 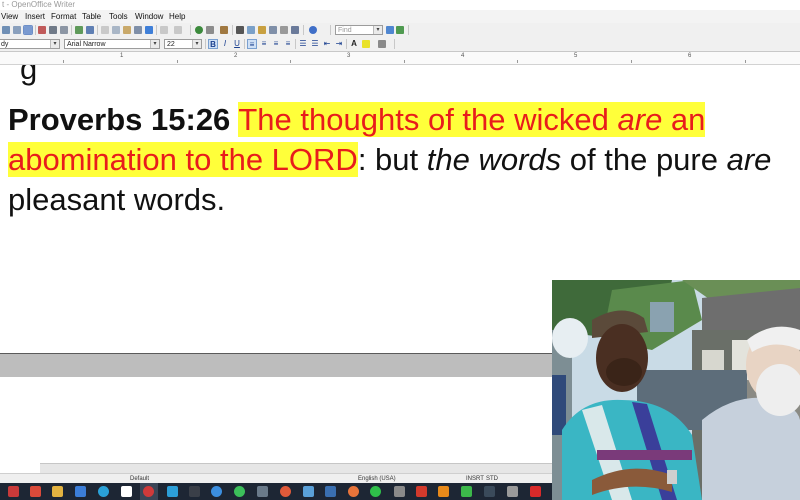 What do you see at coordinates (366, 44) in the screenshot?
I see `highlighting-icon` at bounding box center [366, 44].